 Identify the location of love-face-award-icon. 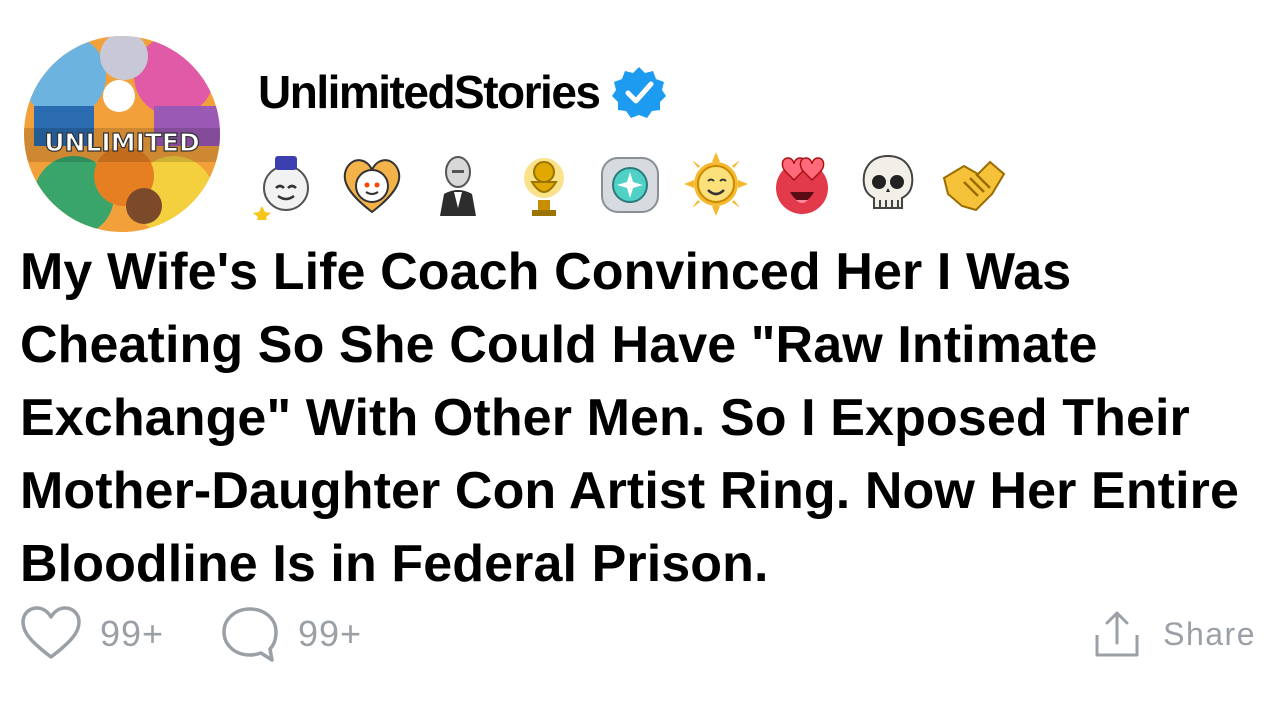
(802, 184).